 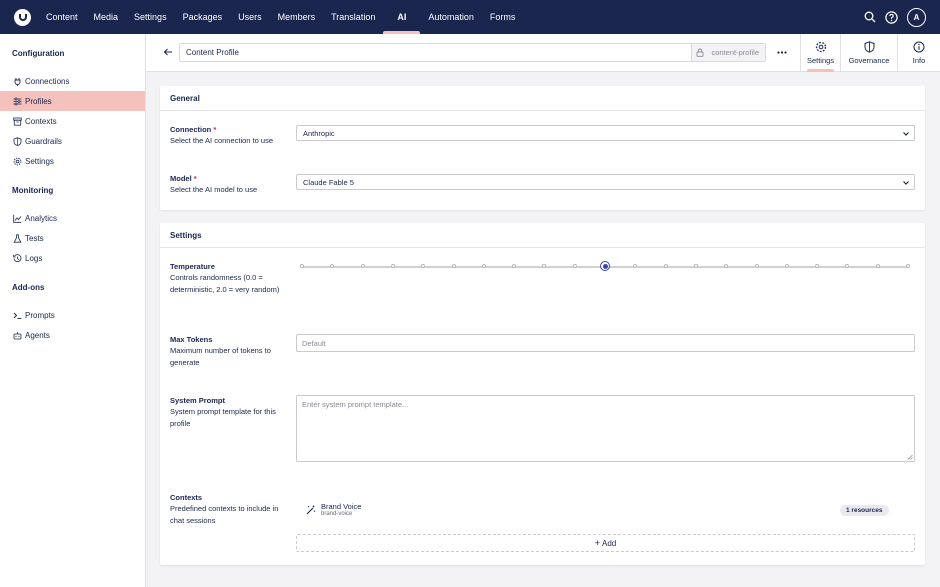 What do you see at coordinates (542, 235) in the screenshot?
I see `card-title: Settings` at bounding box center [542, 235].